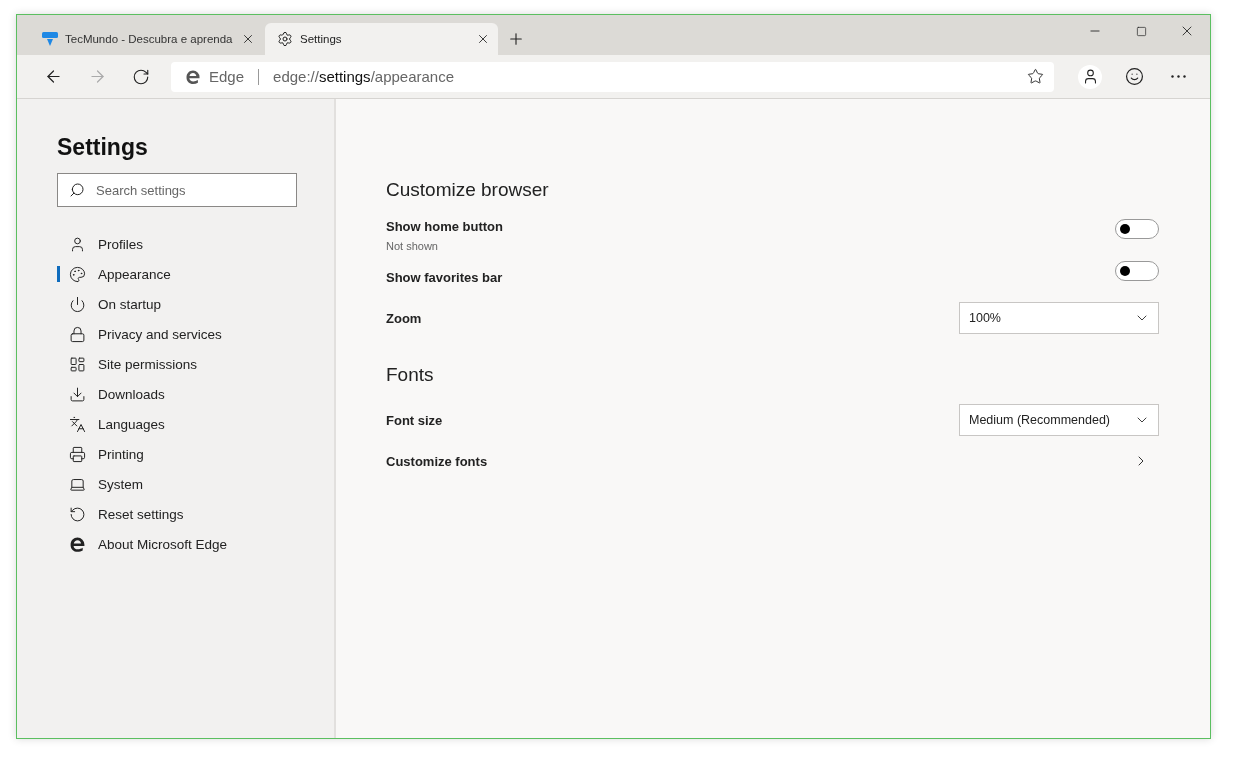  Describe the element at coordinates (410, 375) in the screenshot. I see `section-heading: Fonts` at that location.